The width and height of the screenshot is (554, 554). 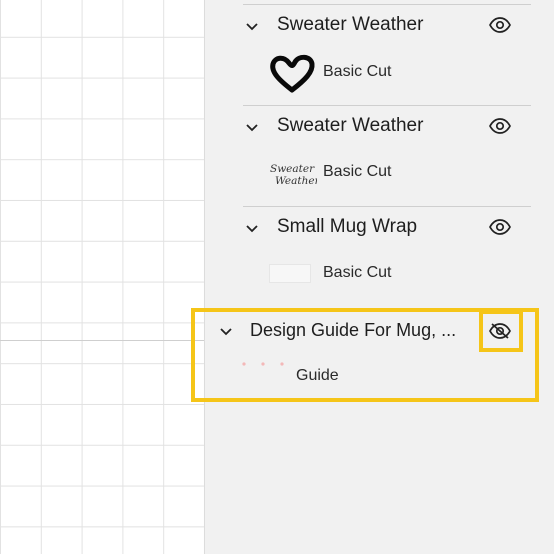 I want to click on layer-operation-label: Guide, so click(x=317, y=375).